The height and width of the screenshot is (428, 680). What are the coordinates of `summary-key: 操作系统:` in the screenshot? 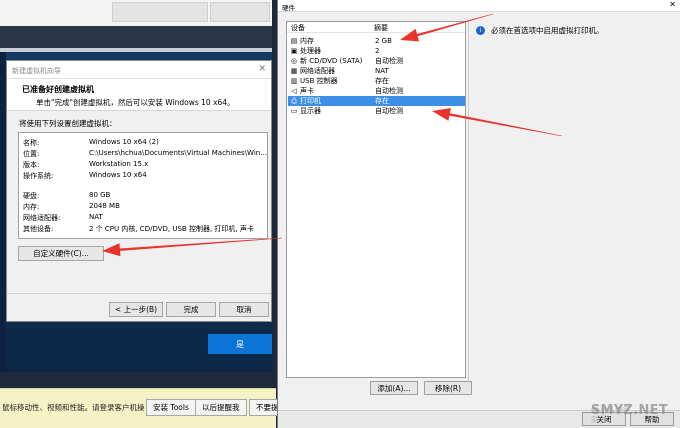 It's located at (38, 176).